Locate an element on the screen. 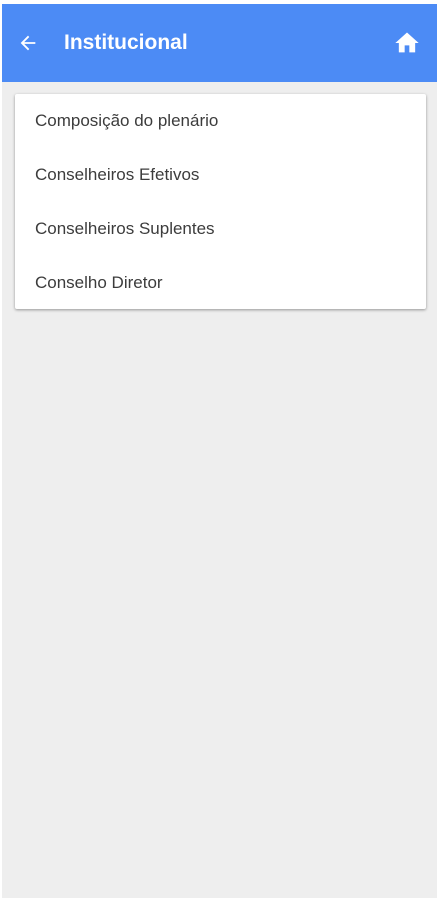  menu-item-conselho-diretor: Conselho Diretor is located at coordinates (220, 283).